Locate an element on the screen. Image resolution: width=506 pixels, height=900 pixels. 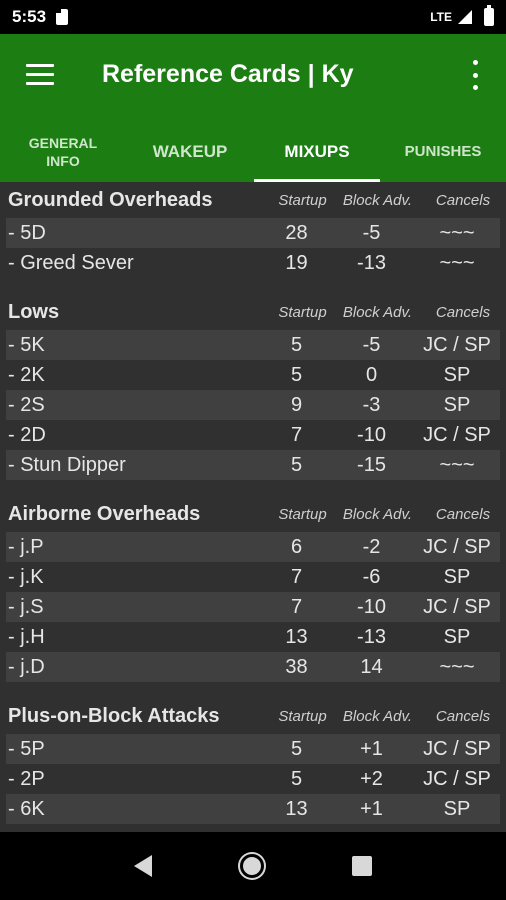
block-adv-value: -5 is located at coordinates (371, 232).